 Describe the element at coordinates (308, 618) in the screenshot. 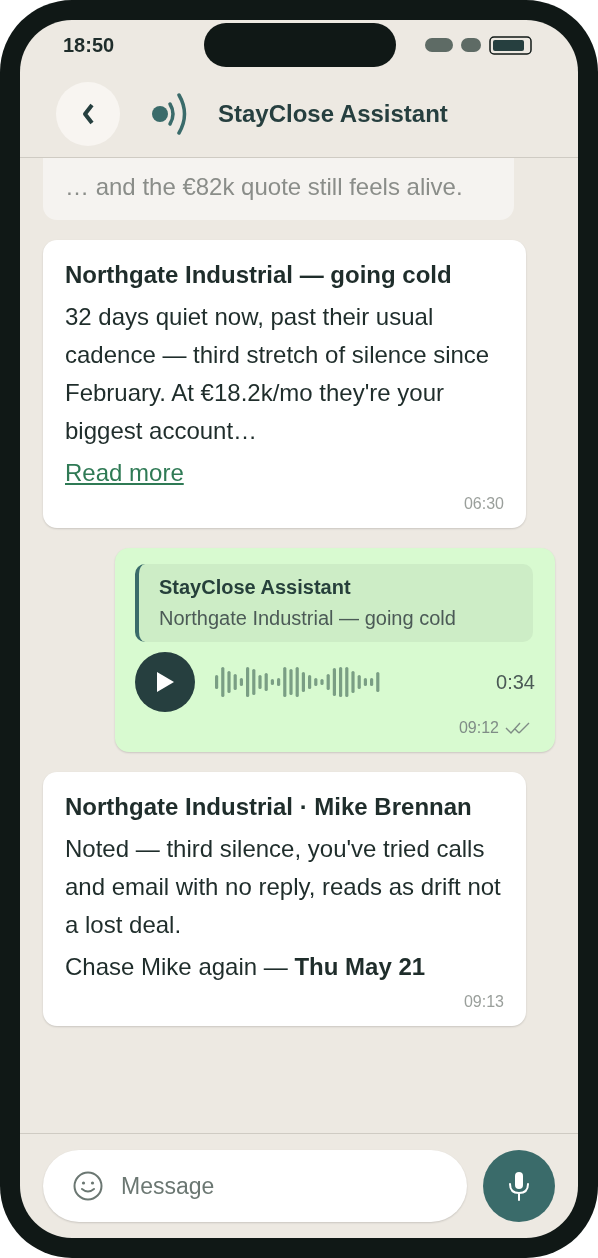

I see `quoted-text: Northgate Industrial — going cold` at that location.